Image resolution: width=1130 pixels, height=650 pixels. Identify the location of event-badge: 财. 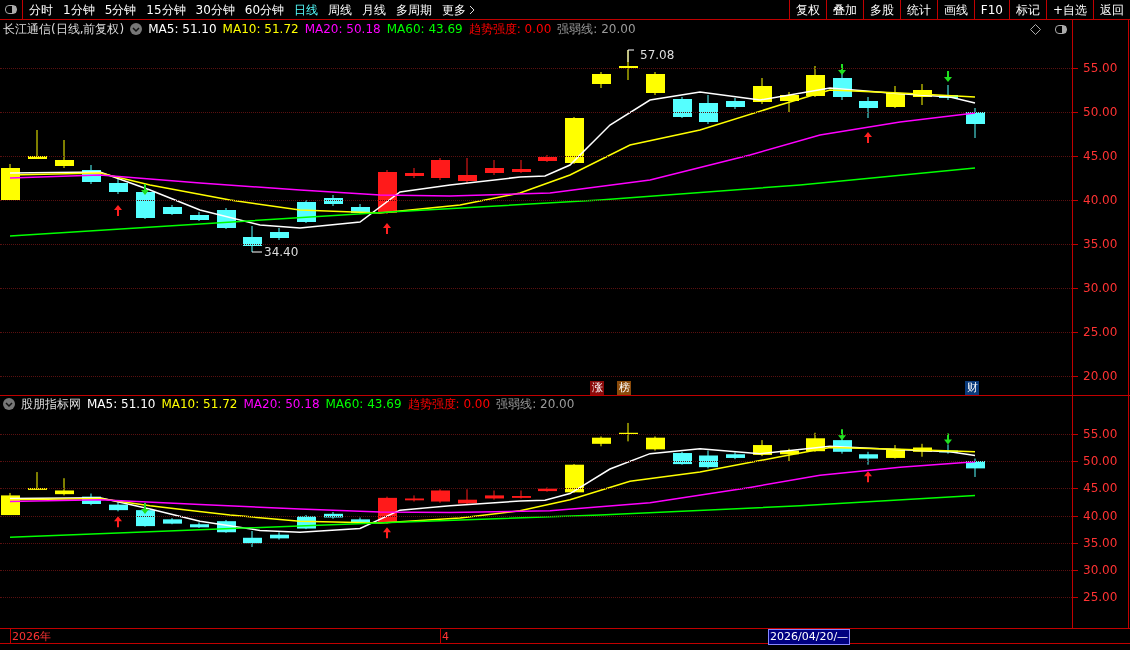
(972, 388).